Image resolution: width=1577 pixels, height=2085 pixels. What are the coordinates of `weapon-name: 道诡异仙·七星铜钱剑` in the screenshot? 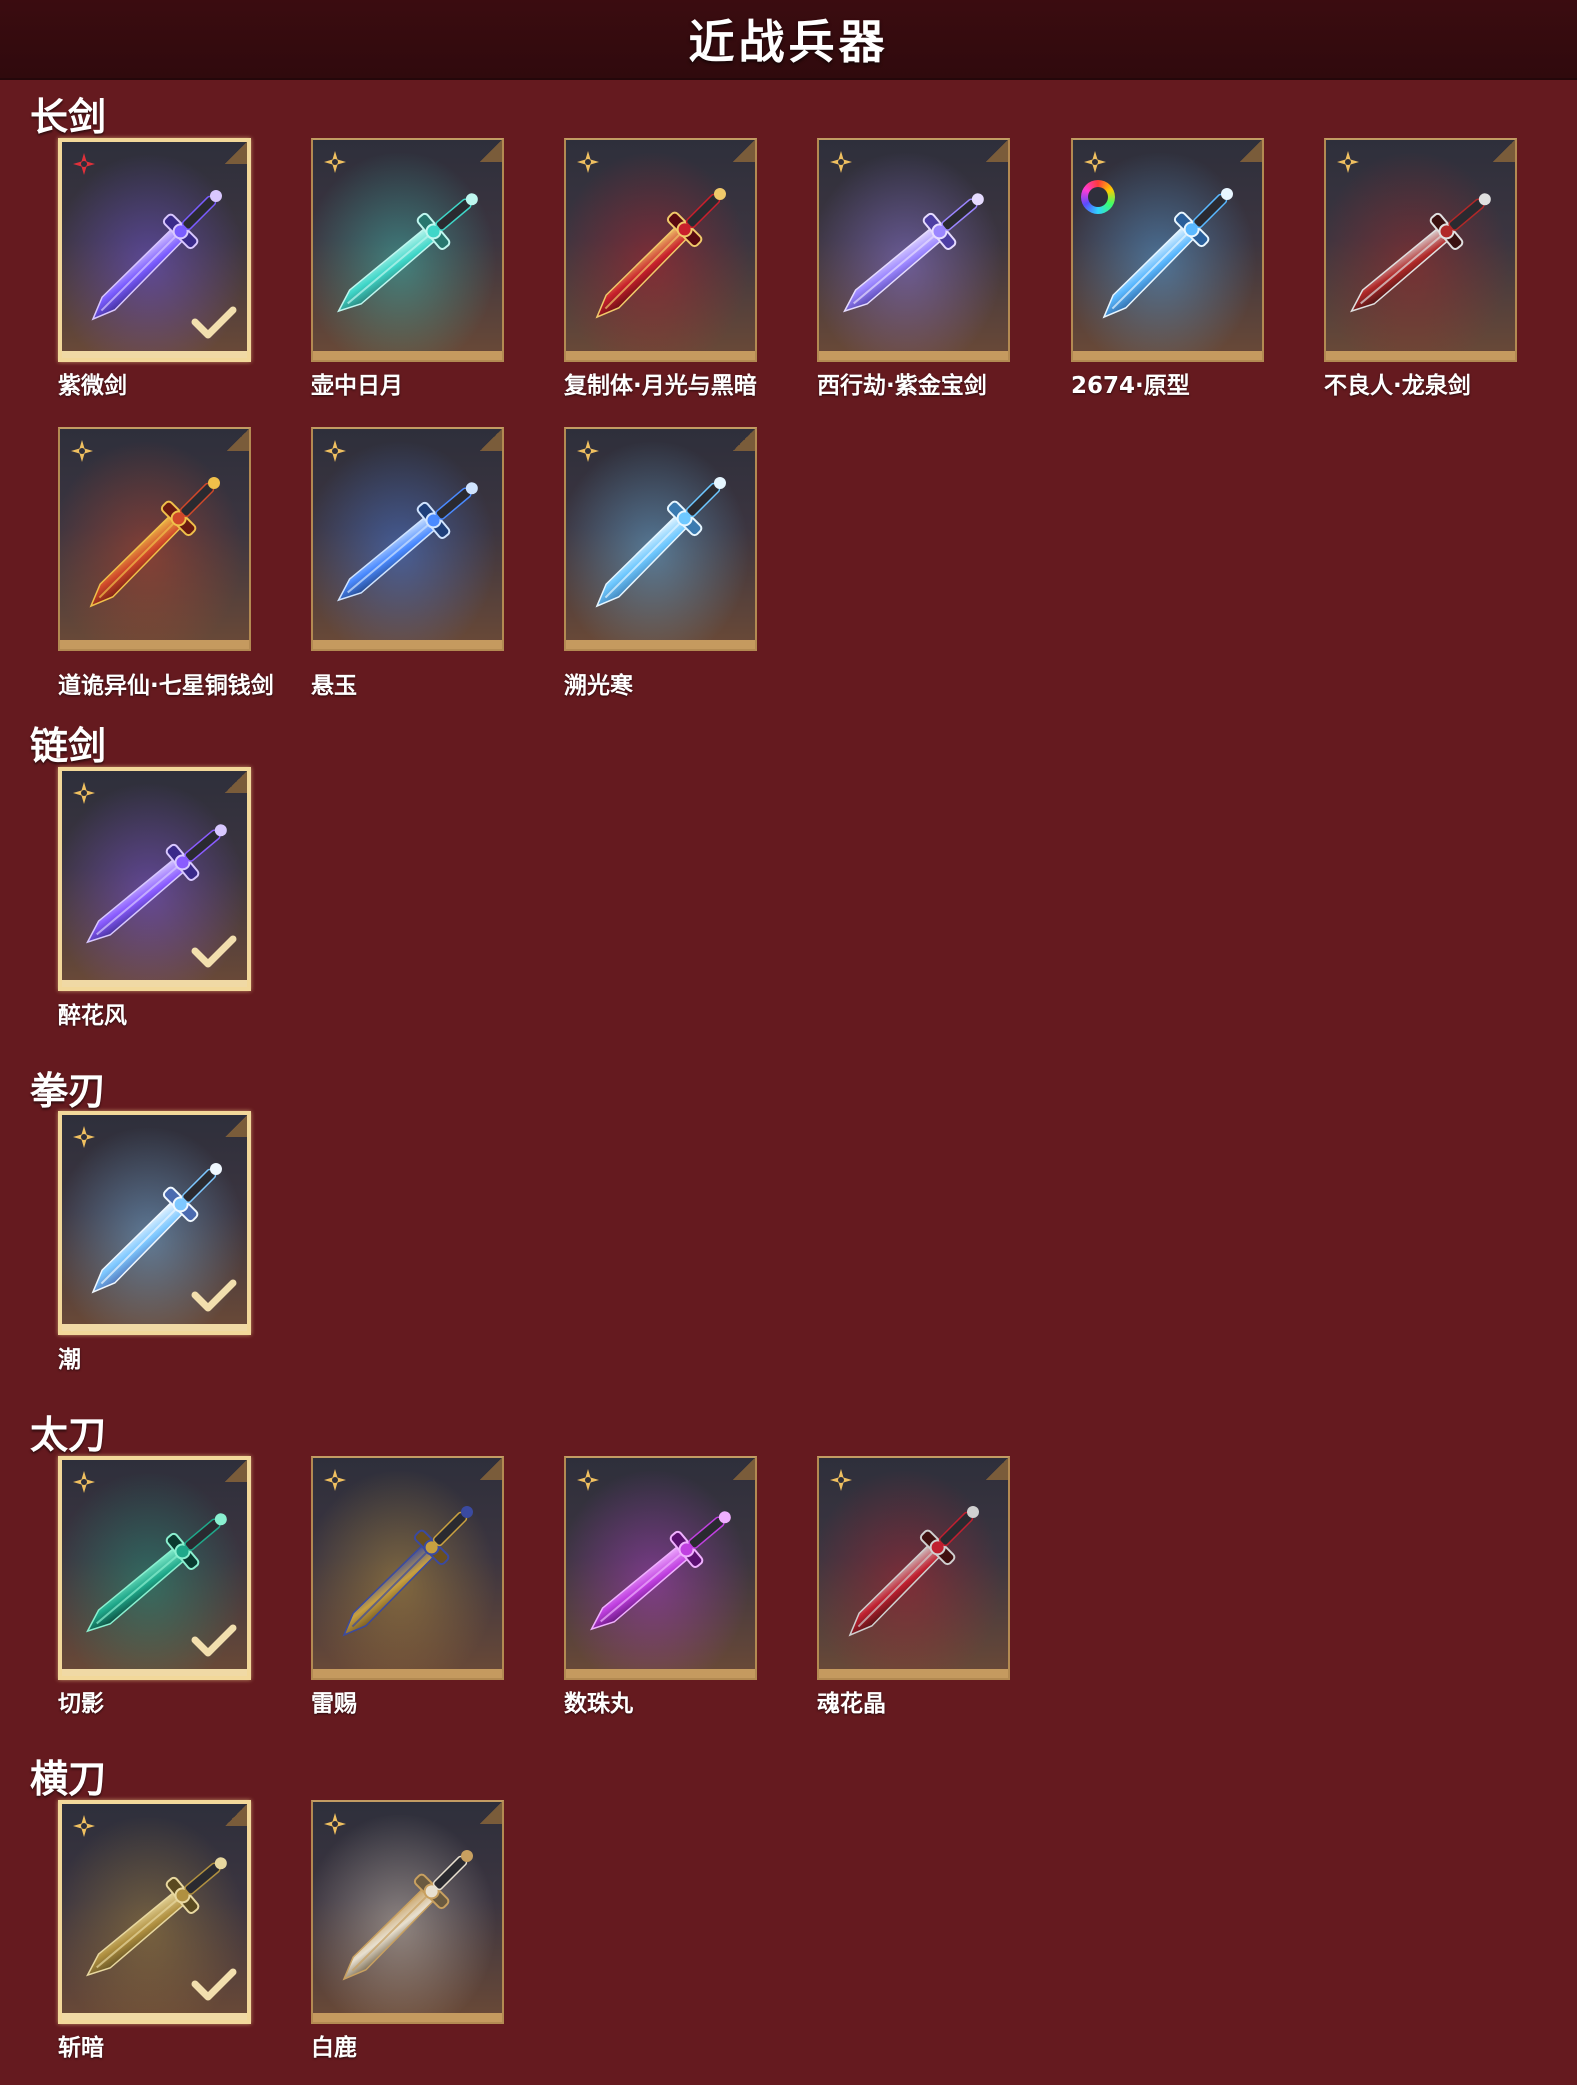 It's located at (166, 686).